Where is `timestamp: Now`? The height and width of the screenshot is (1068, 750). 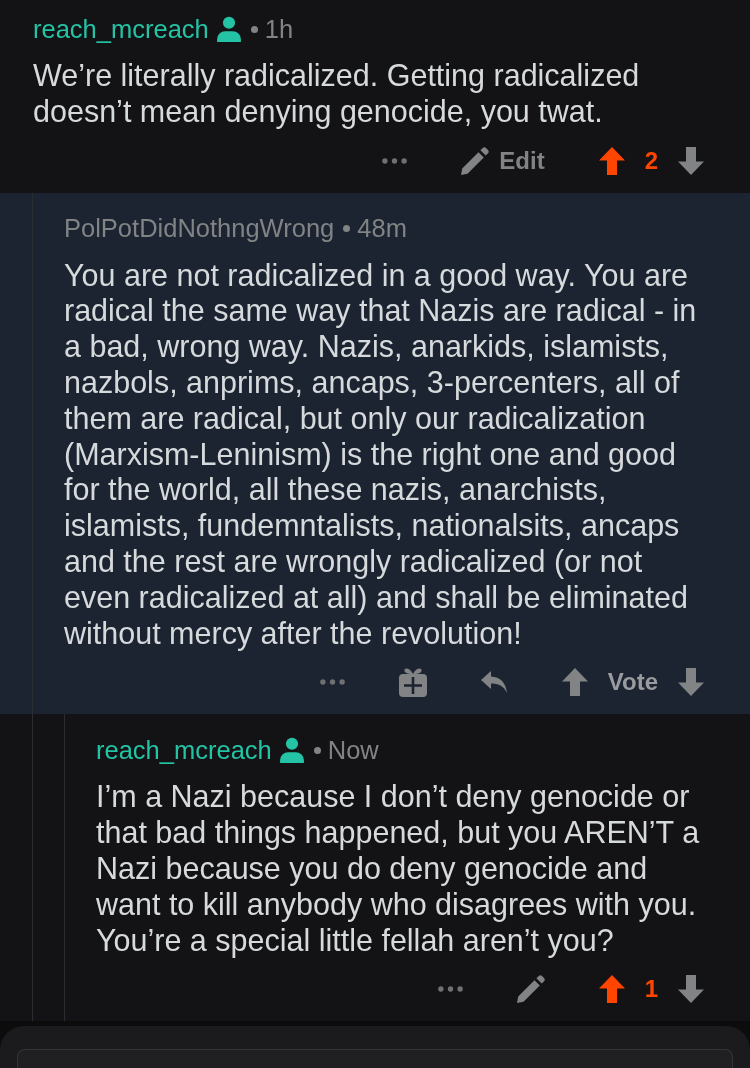 timestamp: Now is located at coordinates (353, 750).